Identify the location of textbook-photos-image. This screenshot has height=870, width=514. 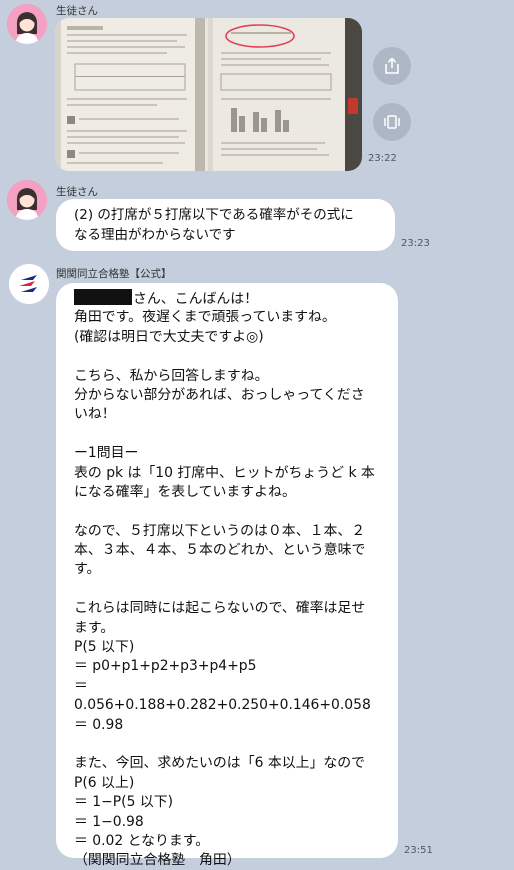
(208, 94).